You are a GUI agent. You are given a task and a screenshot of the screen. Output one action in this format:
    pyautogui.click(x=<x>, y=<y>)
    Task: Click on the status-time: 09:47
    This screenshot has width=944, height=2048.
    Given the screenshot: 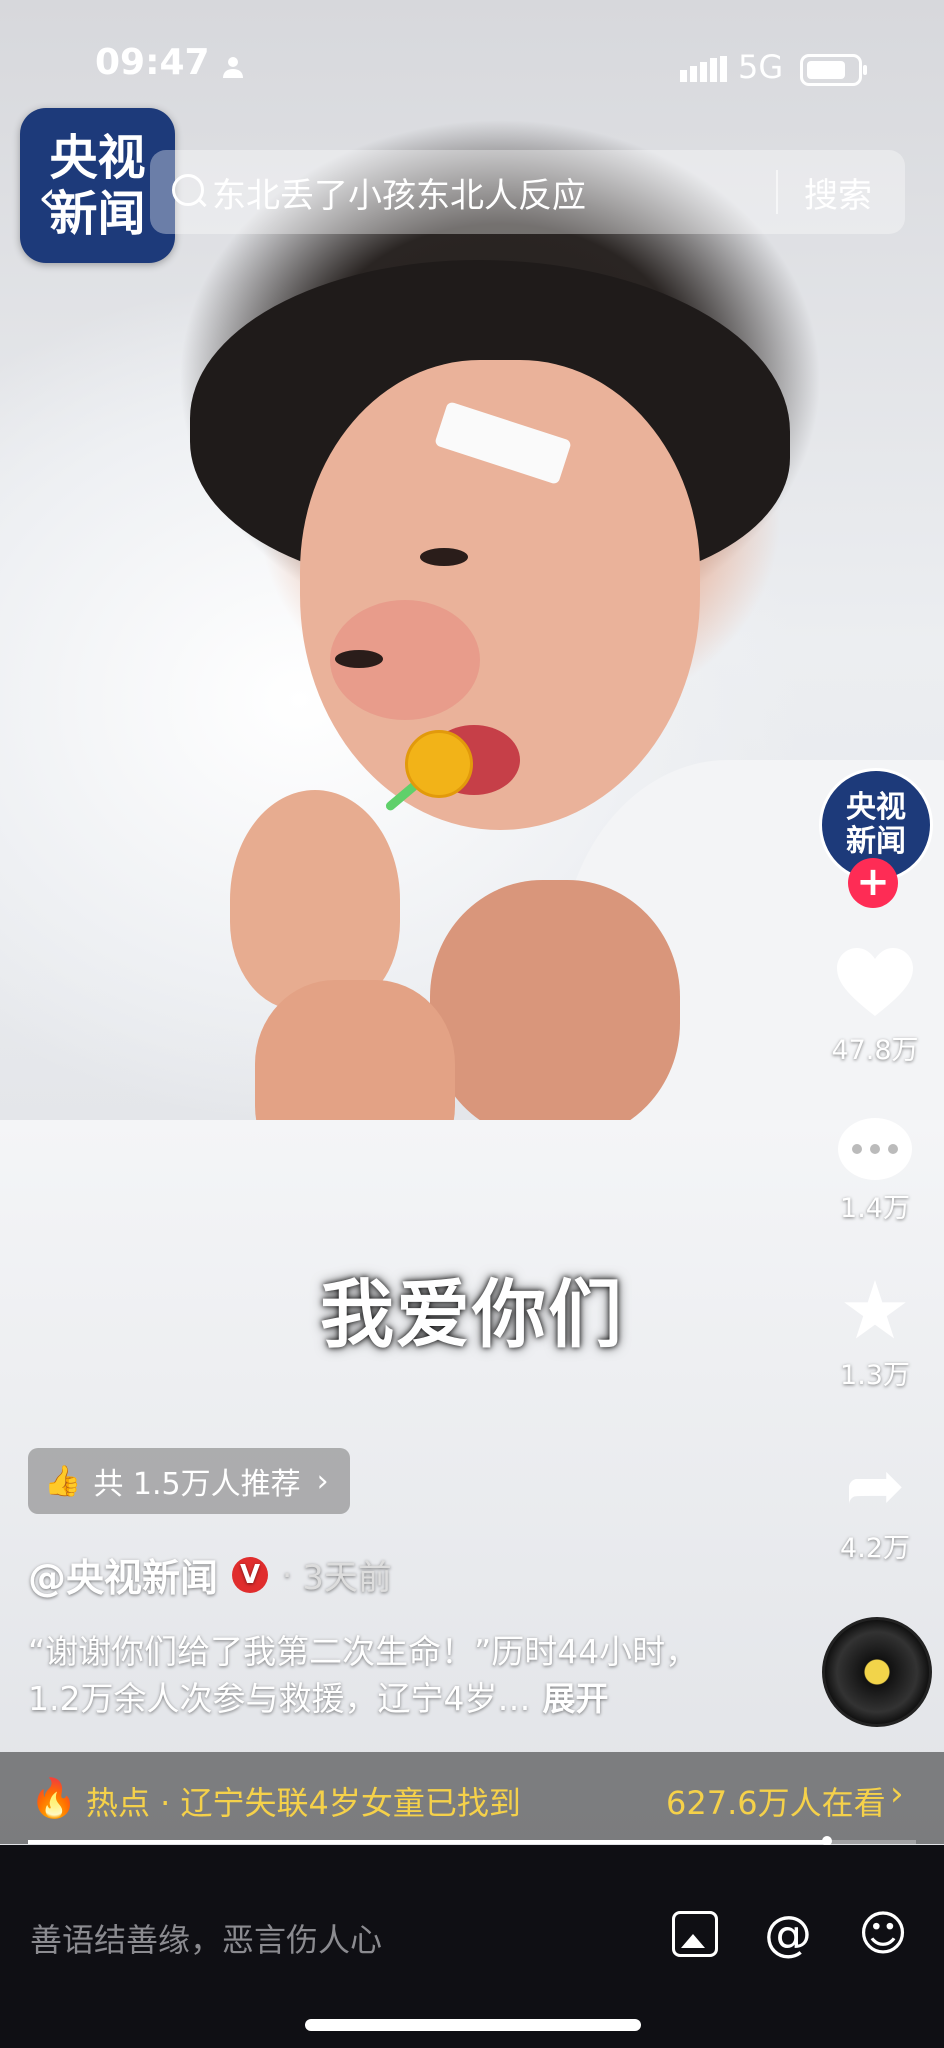 What is the action you would take?
    pyautogui.click(x=152, y=62)
    